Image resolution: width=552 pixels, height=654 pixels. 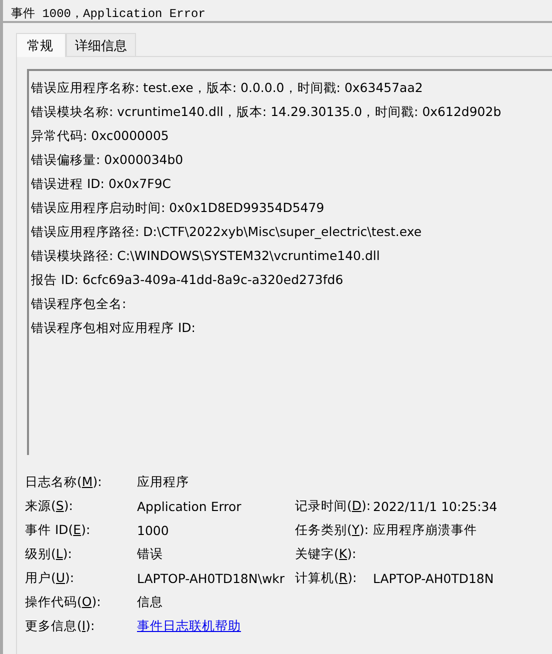 What do you see at coordinates (425, 530) in the screenshot?
I see `field-value: 应用程序崩溃事件` at bounding box center [425, 530].